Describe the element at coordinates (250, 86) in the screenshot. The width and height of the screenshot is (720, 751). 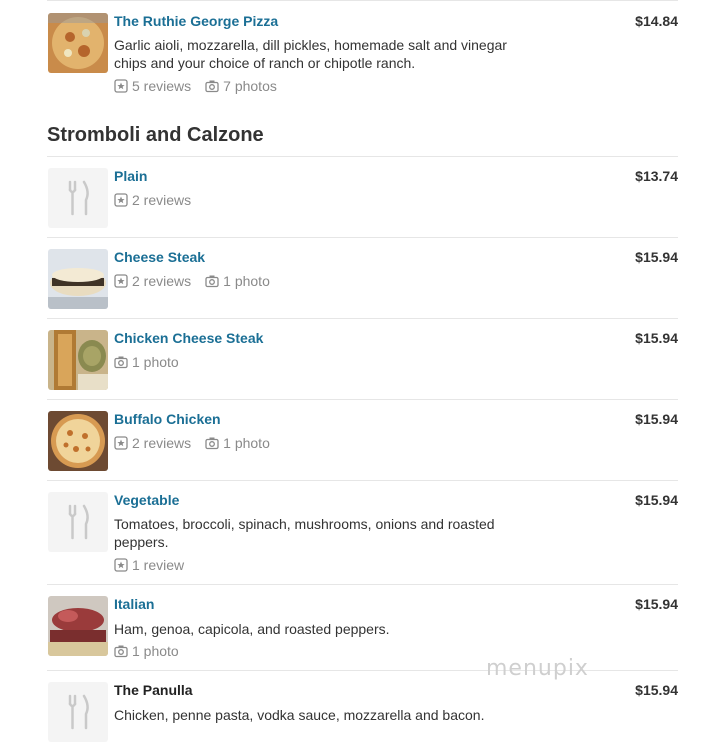
I see `photos-count: 7 photos` at that location.